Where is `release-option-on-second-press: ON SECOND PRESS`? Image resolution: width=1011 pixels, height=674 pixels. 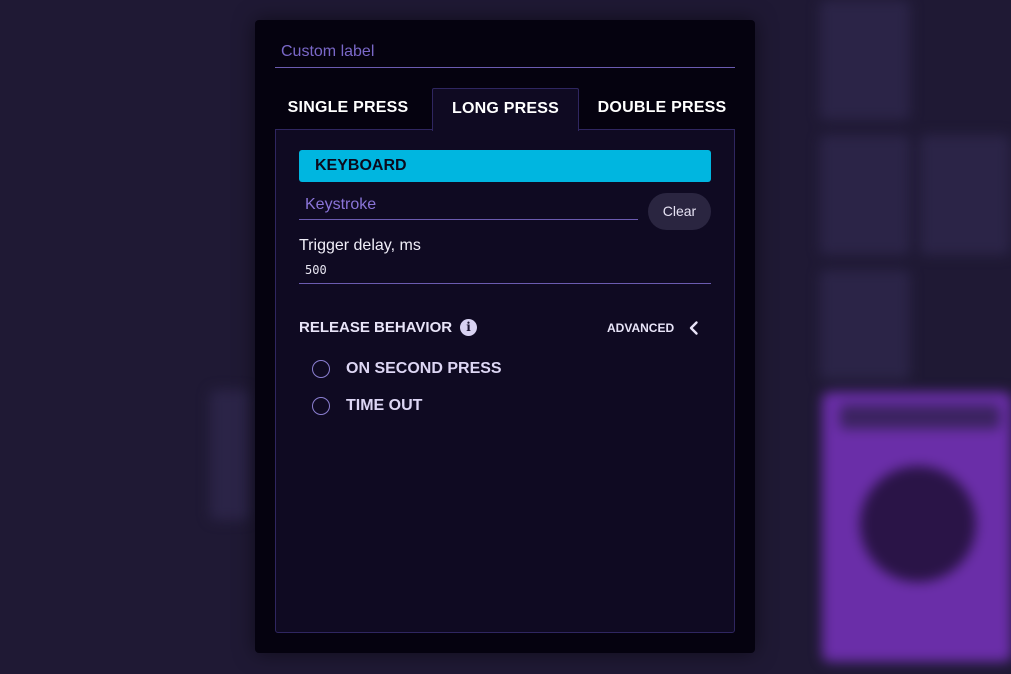
release-option-on-second-press: ON SECOND PRESS is located at coordinates (407, 369).